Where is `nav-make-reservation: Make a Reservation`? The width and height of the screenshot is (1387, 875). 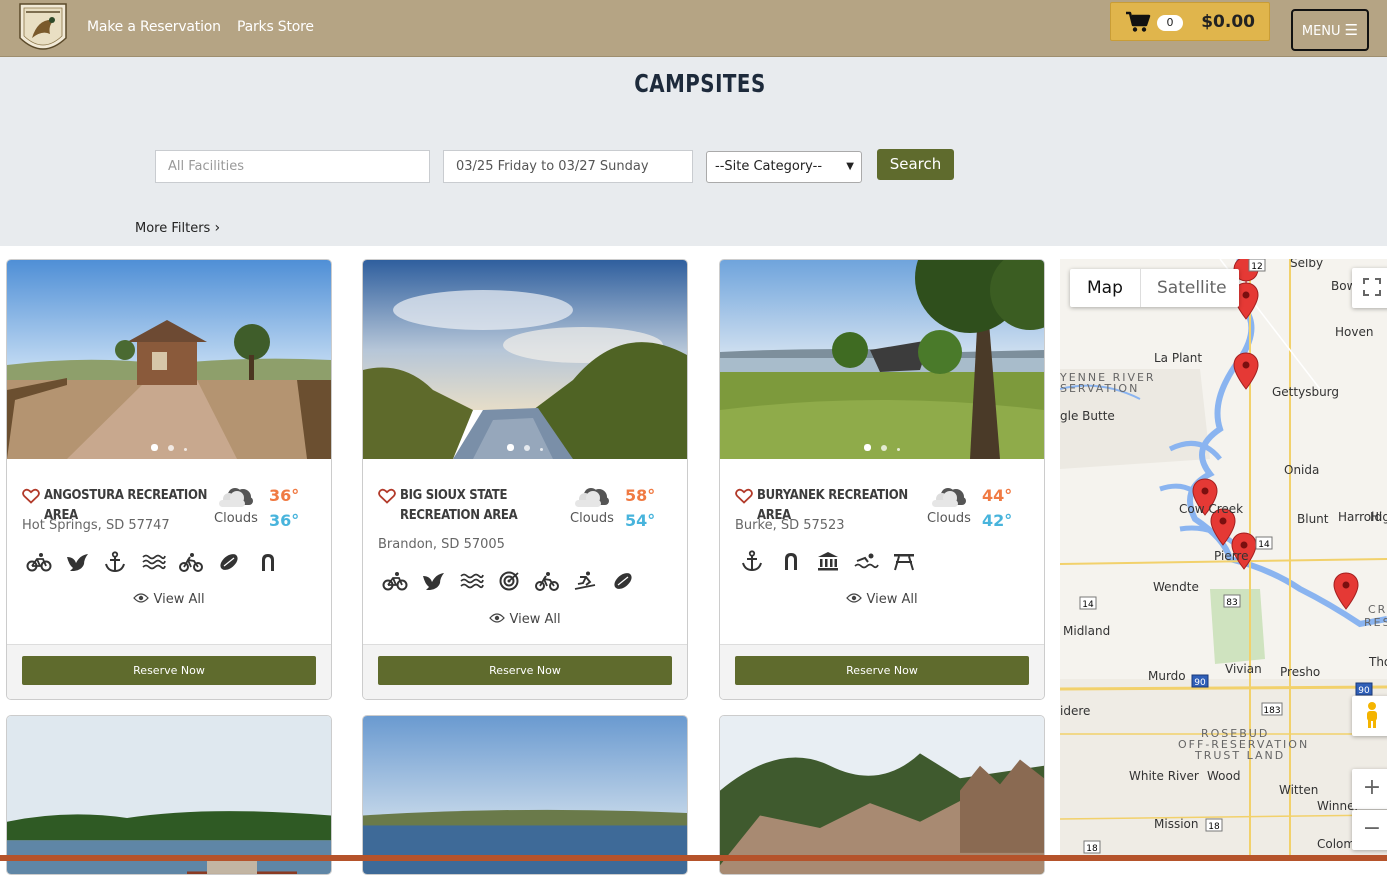 nav-make-reservation: Make a Reservation is located at coordinates (154, 27).